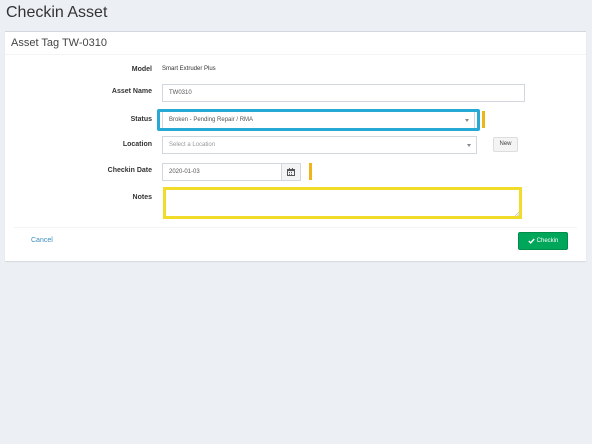 The height and width of the screenshot is (444, 592). Describe the element at coordinates (318, 120) in the screenshot. I see `status-highlight-outline` at that location.